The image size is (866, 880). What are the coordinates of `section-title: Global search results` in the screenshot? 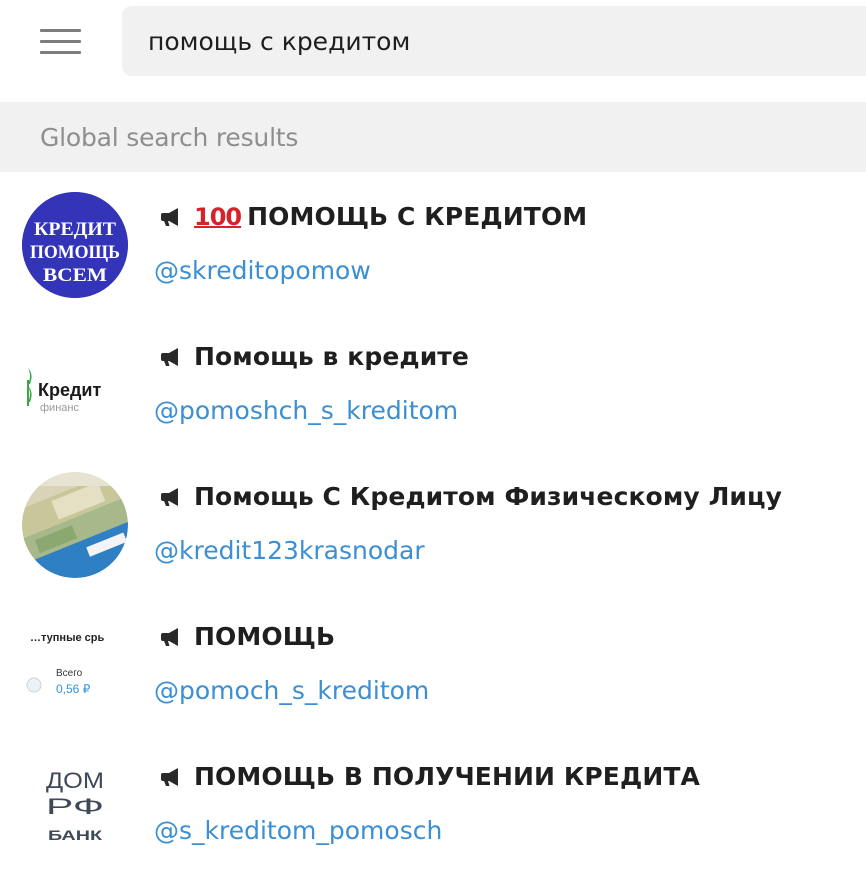 It's located at (169, 137).